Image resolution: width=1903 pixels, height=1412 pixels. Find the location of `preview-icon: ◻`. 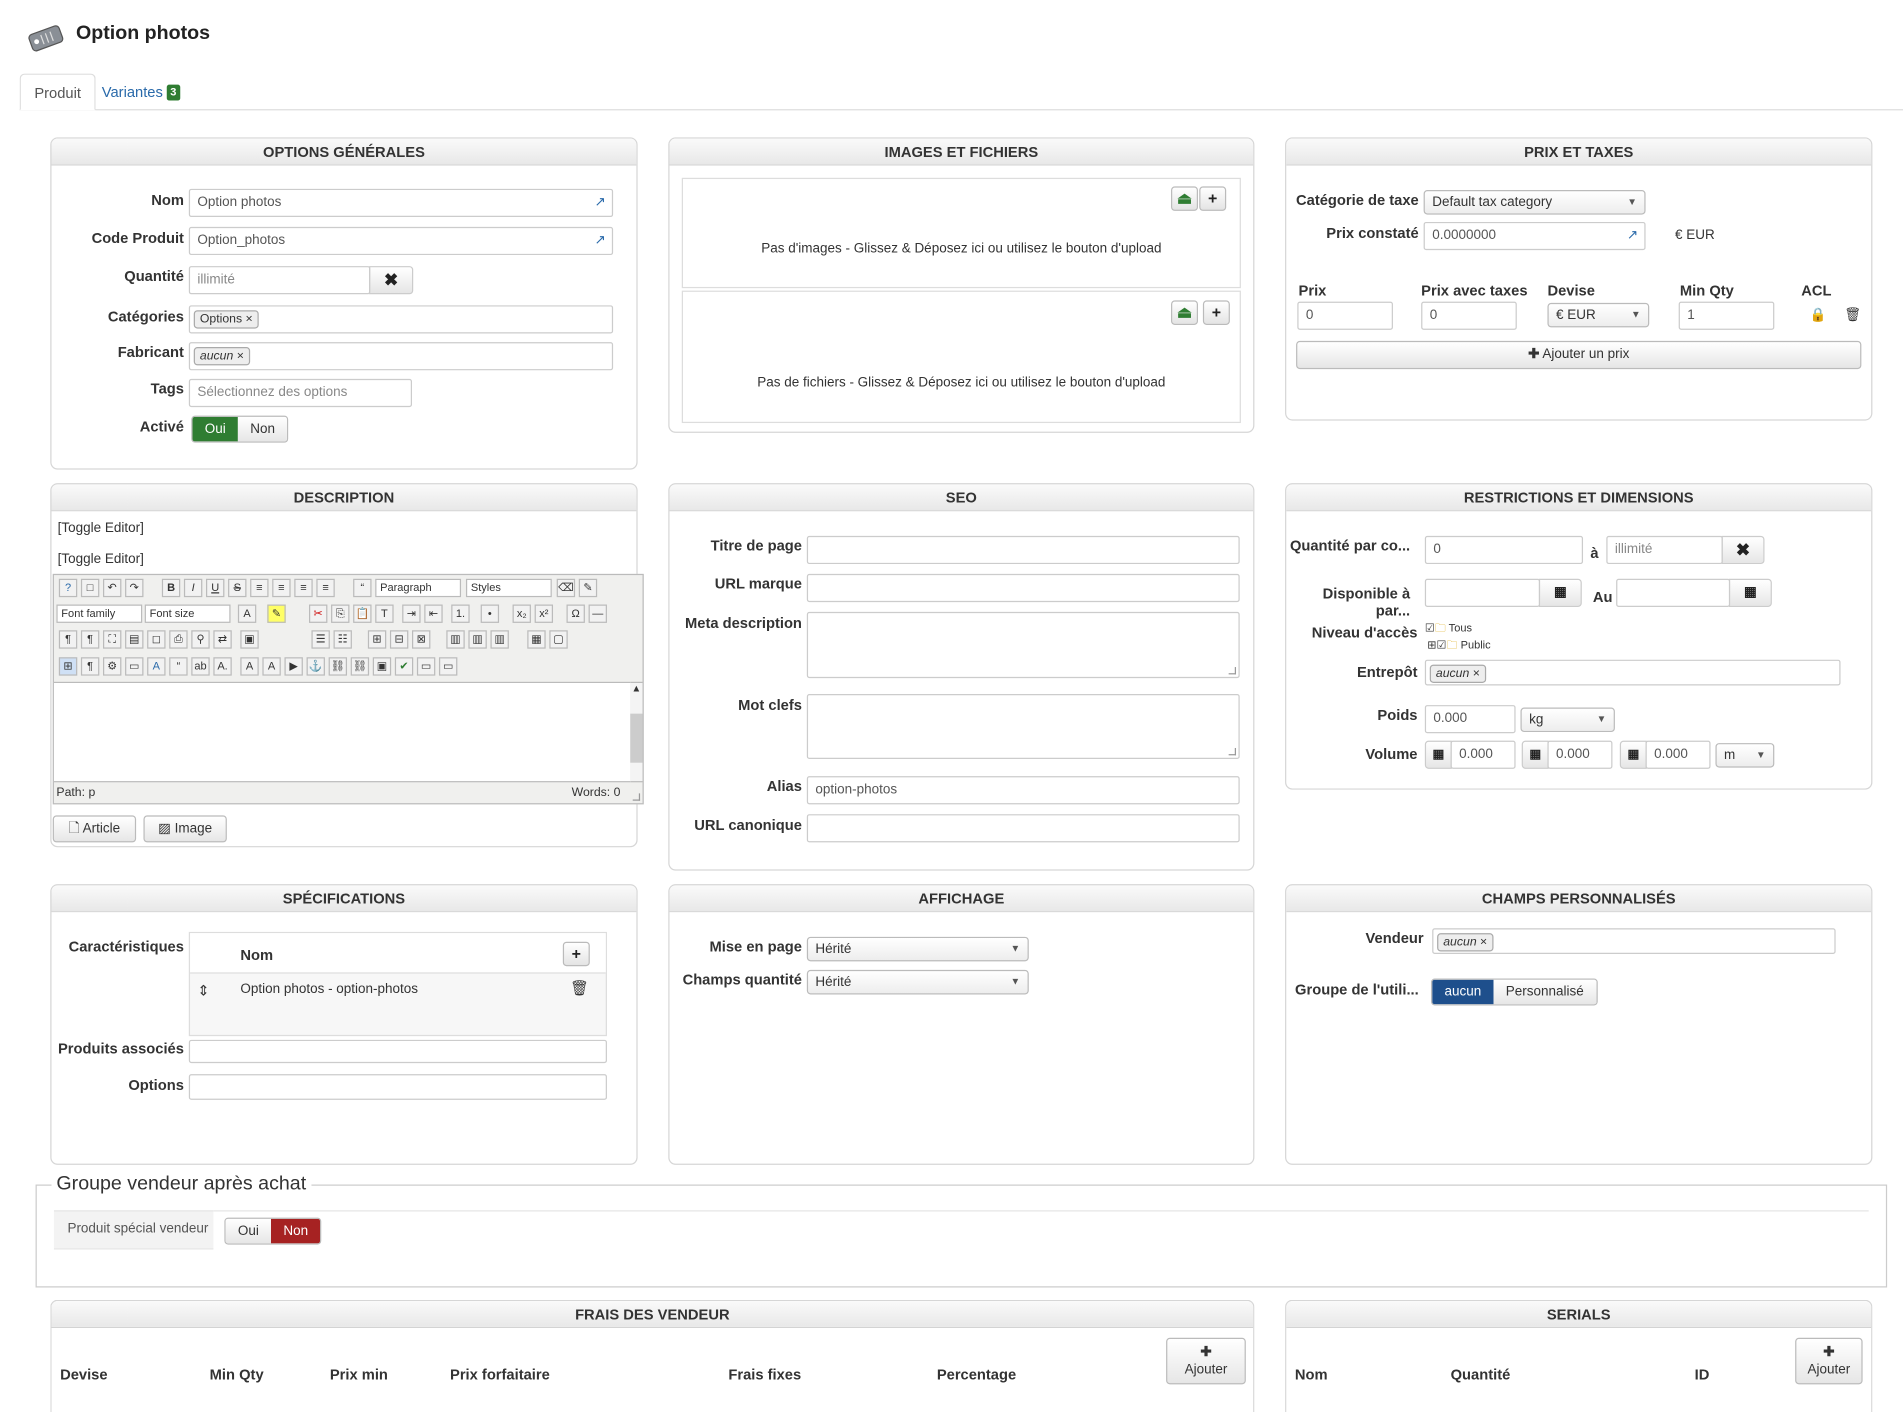

preview-icon: ◻ is located at coordinates (156, 639).